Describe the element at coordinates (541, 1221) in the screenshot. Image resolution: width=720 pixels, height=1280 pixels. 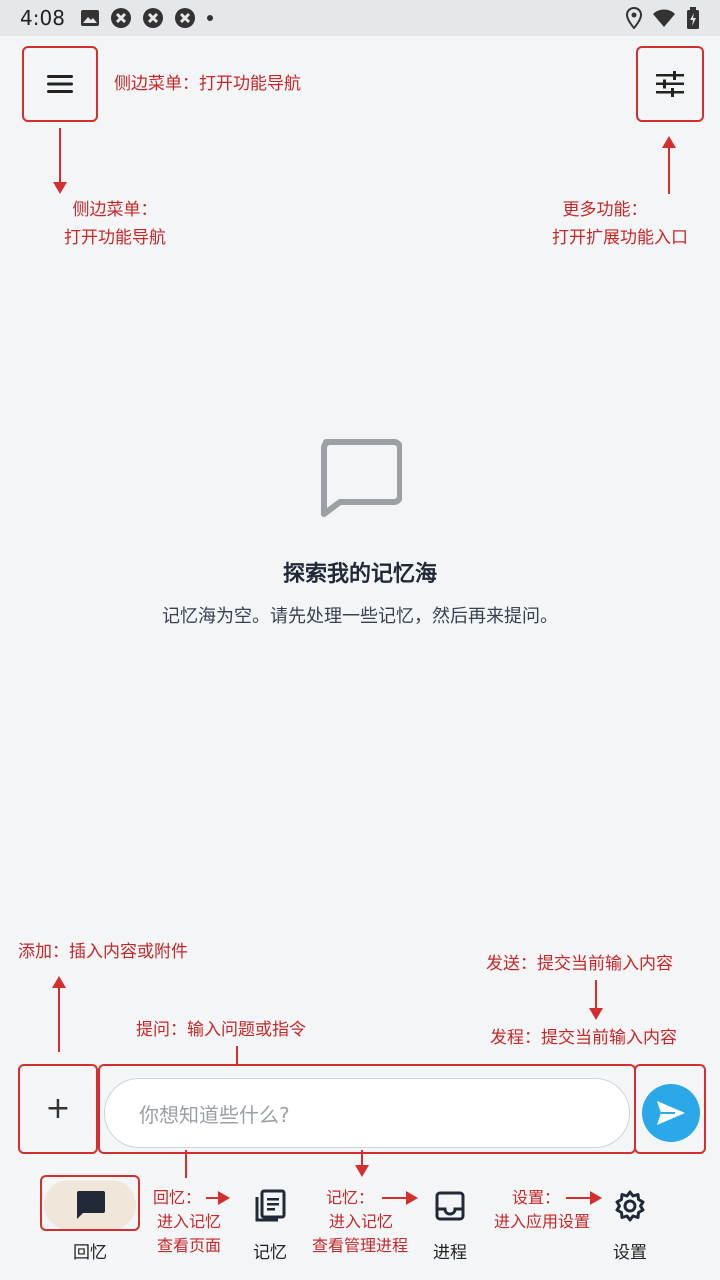
I see `annotation-settings-2: 进入应用设置` at that location.